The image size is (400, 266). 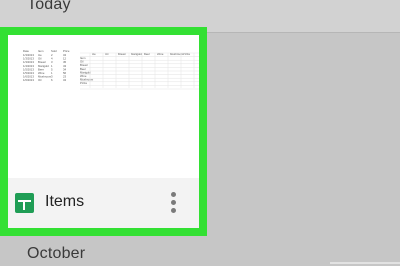 What do you see at coordinates (147, 54) in the screenshot?
I see `thumb-right-header: Beer` at bounding box center [147, 54].